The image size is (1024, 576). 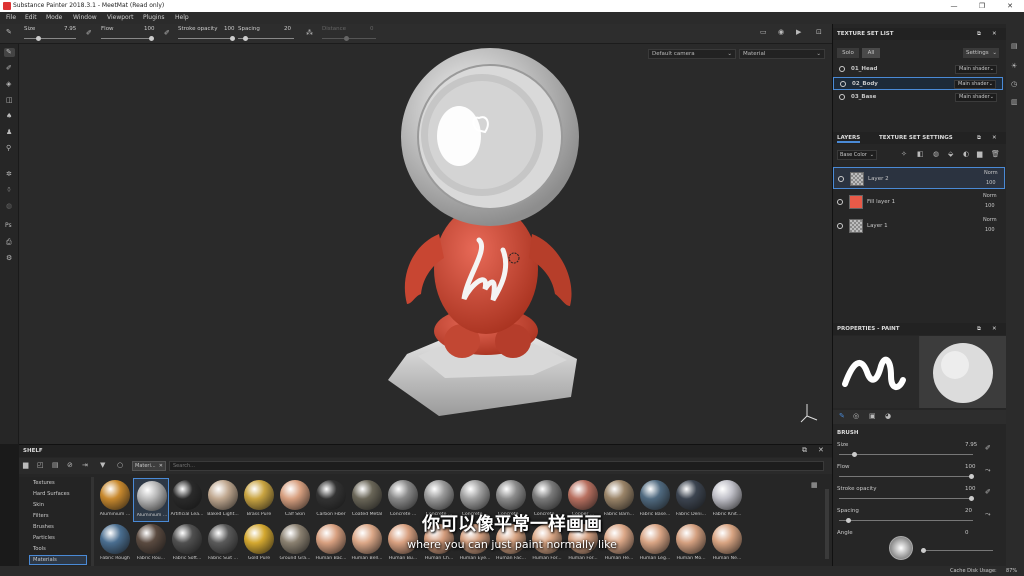 I want to click on stroke-pen-icon: ✐, so click(x=167, y=33).